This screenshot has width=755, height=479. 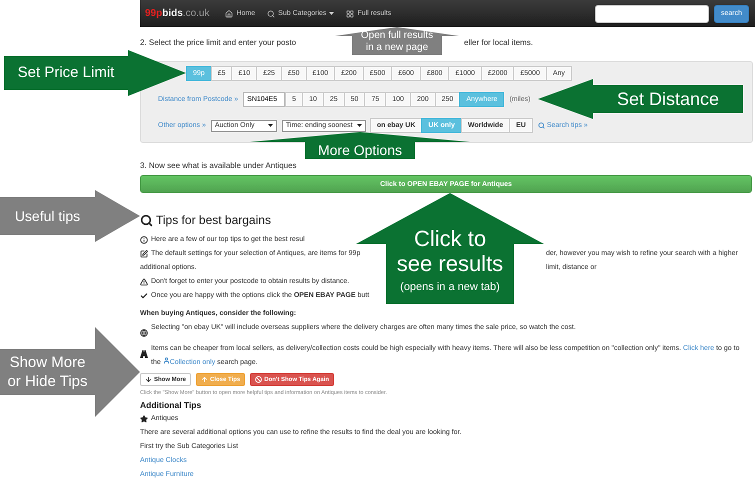 I want to click on instruction-text: 3. Now see what is available under Antiques, so click(x=218, y=166).